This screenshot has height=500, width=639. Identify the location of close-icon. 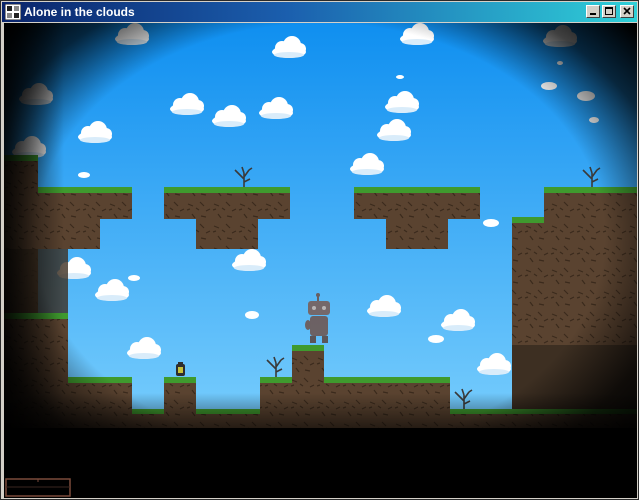
(627, 11).